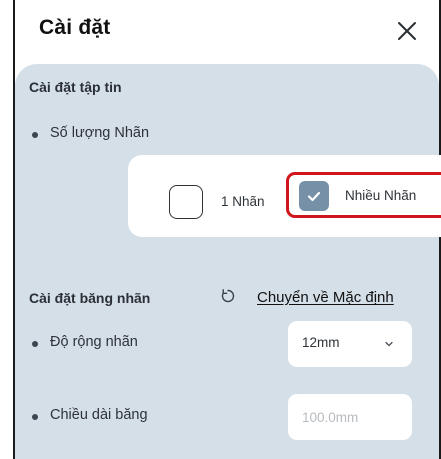 This screenshot has width=441, height=459. Describe the element at coordinates (325, 297) in the screenshot. I see `reset-to-default-link: Chuyển về Mặc định` at that location.